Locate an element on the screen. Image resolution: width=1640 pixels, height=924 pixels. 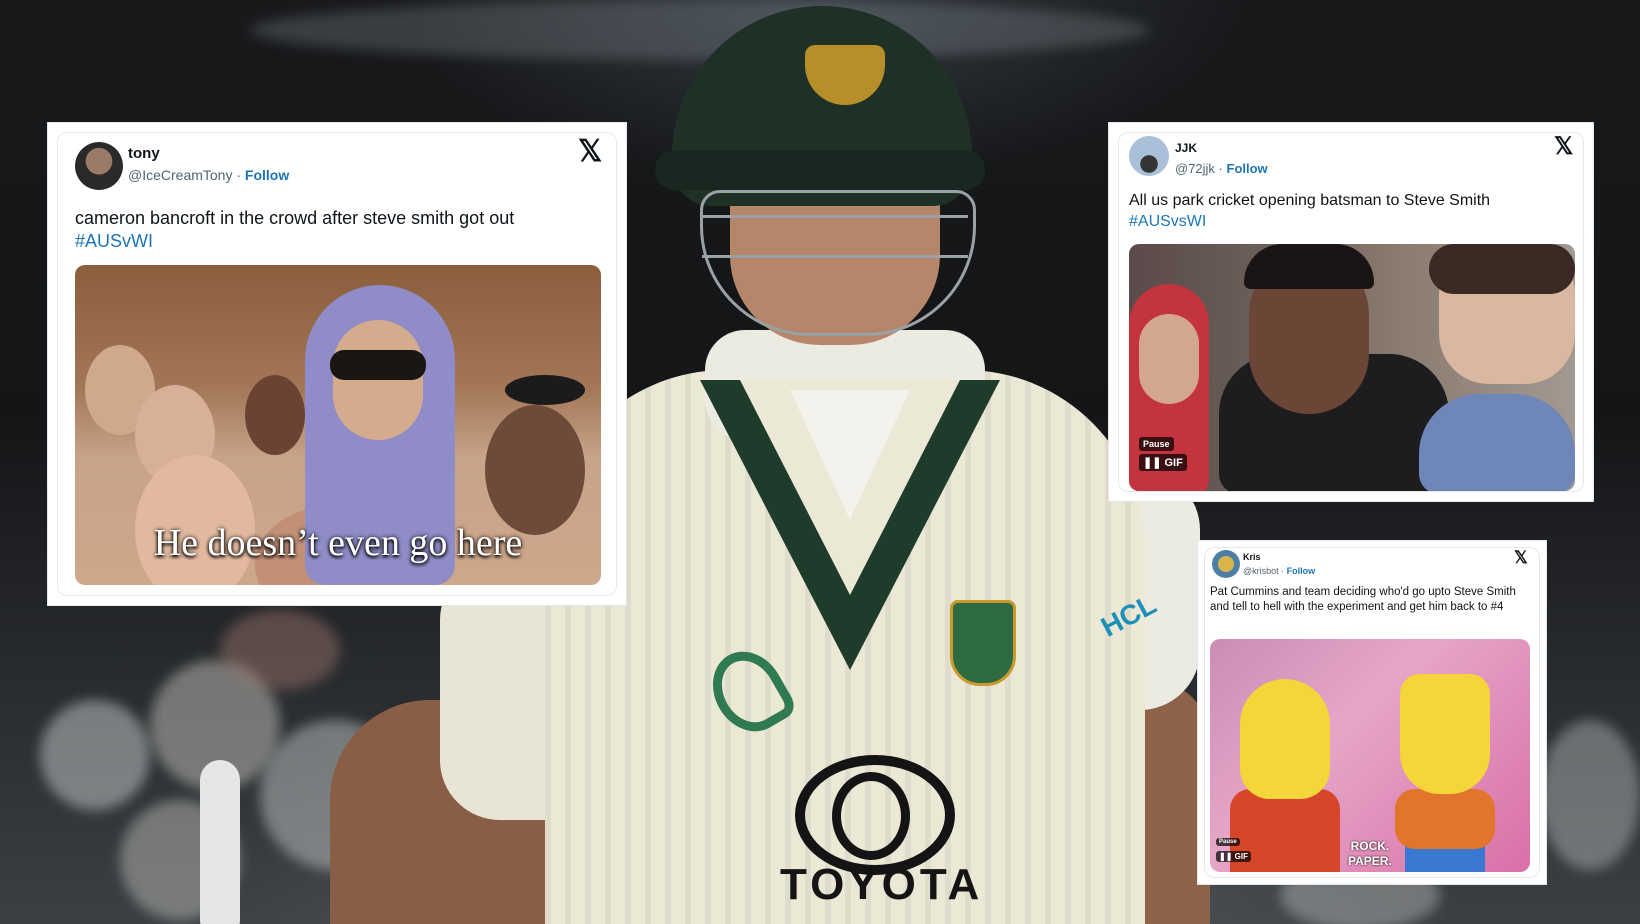
shirt-opening is located at coordinates (850, 455).